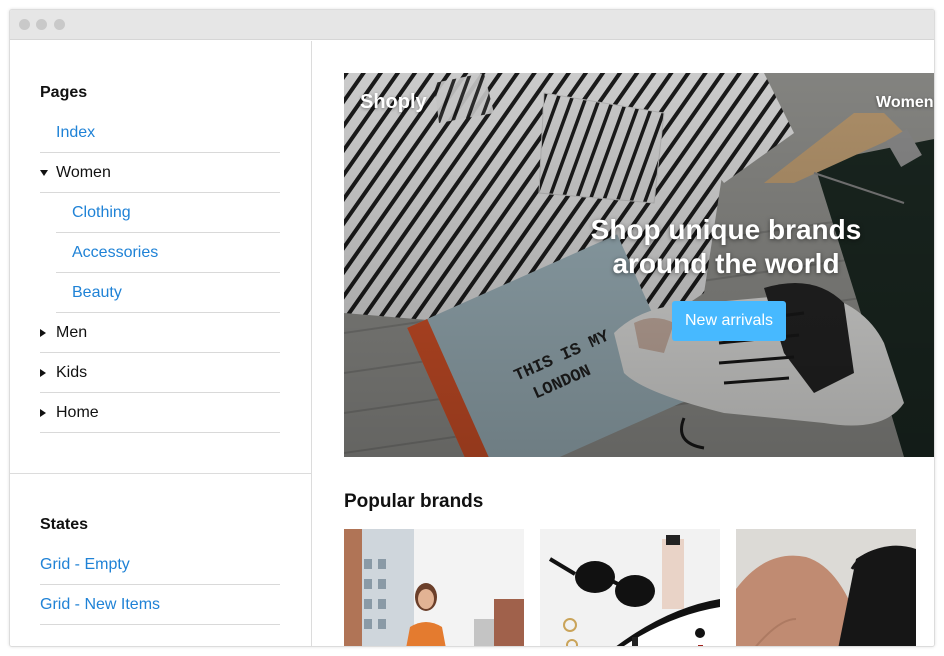 The image size is (944, 656). What do you see at coordinates (64, 524) in the screenshot?
I see `states-section-title: States` at bounding box center [64, 524].